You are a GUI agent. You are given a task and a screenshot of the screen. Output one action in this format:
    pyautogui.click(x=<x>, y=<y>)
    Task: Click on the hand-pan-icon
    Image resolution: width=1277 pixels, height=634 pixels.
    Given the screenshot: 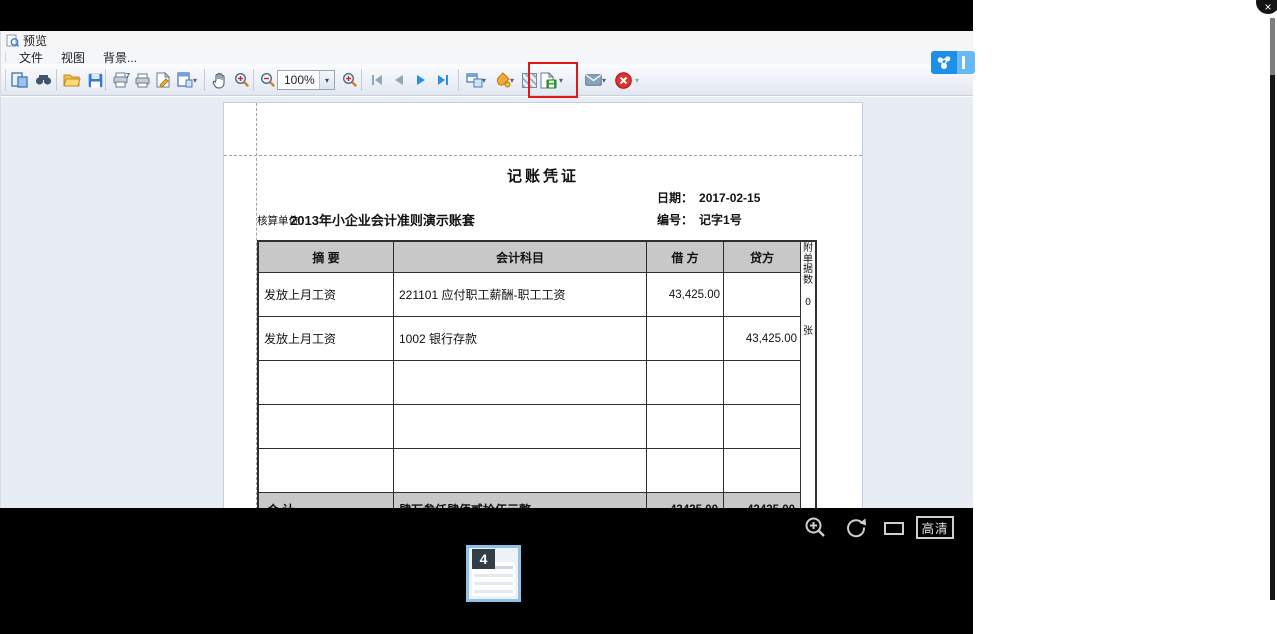 What is the action you would take?
    pyautogui.click(x=220, y=80)
    